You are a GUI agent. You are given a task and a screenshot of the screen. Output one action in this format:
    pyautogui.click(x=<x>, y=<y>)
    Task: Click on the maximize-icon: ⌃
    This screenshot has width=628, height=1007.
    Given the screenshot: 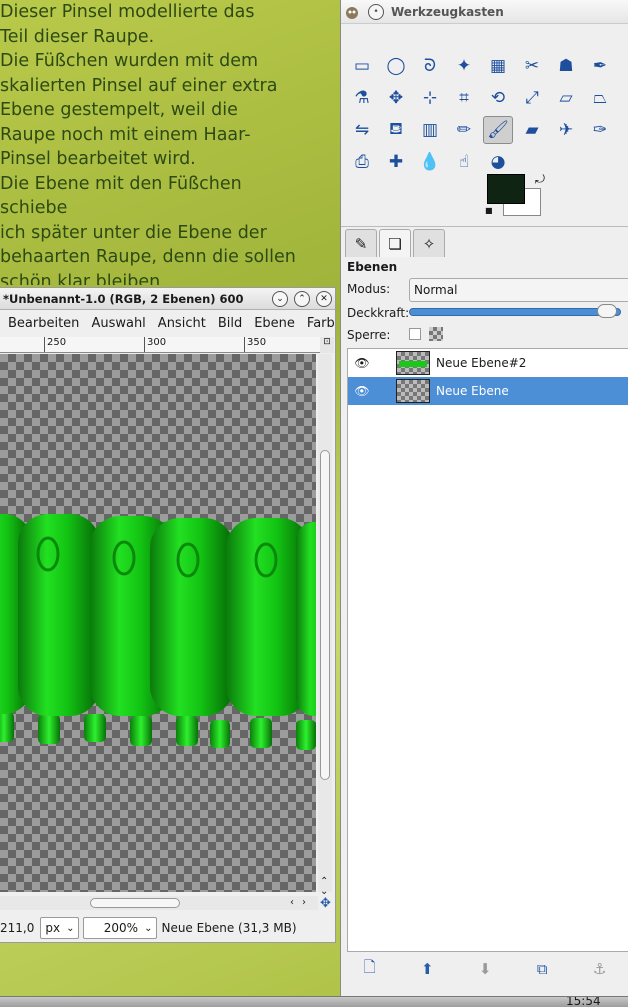 What is the action you would take?
    pyautogui.click(x=302, y=298)
    